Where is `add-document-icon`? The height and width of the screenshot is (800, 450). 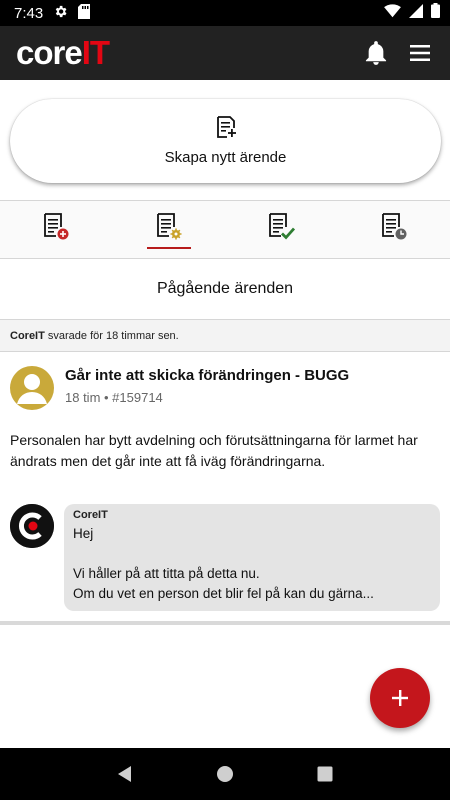 add-document-icon is located at coordinates (226, 129).